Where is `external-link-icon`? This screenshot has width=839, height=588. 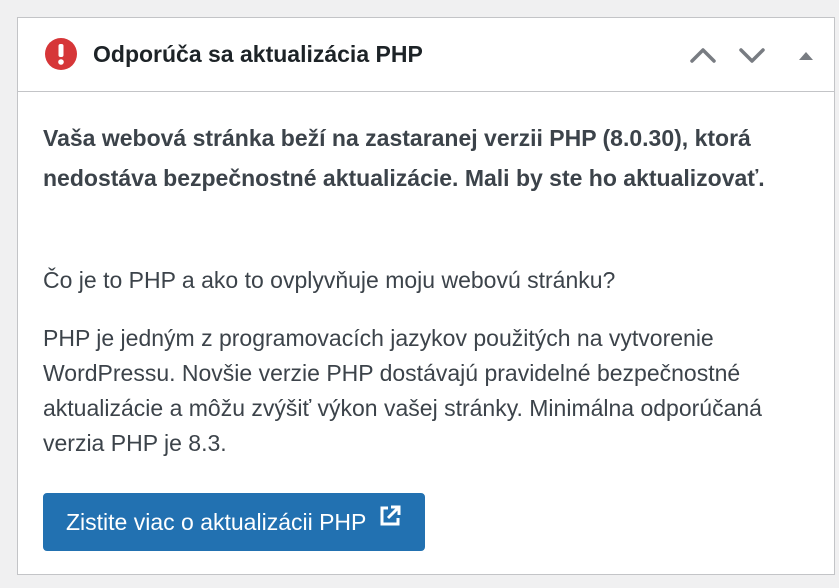 external-link-icon is located at coordinates (390, 516).